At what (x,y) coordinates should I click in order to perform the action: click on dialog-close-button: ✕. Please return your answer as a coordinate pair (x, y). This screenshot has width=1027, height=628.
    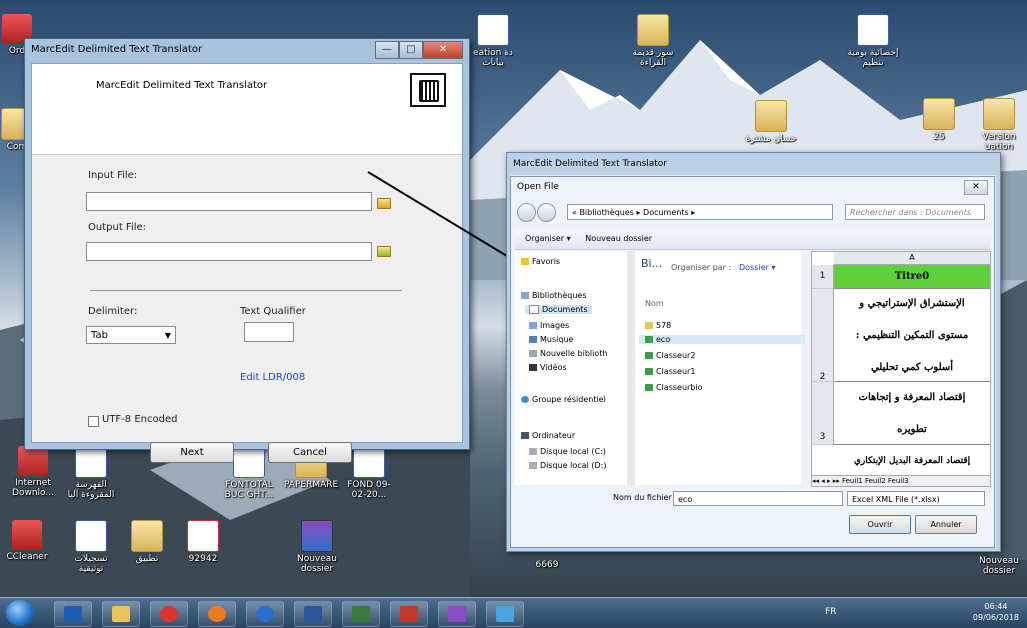
    Looking at the image, I should click on (976, 187).